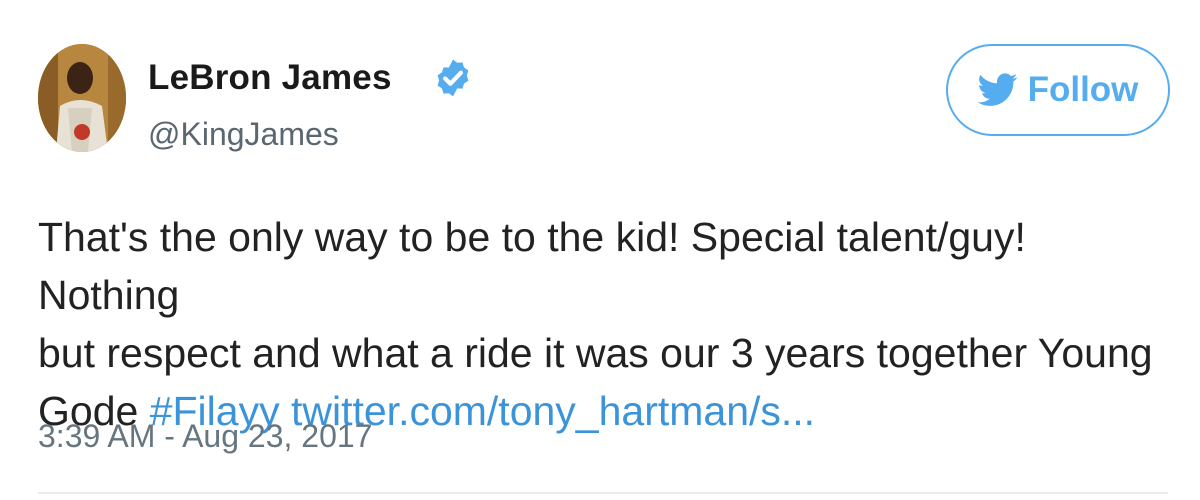 The height and width of the screenshot is (500, 1200). Describe the element at coordinates (270, 78) in the screenshot. I see `user-display-name: LeBron James` at that location.